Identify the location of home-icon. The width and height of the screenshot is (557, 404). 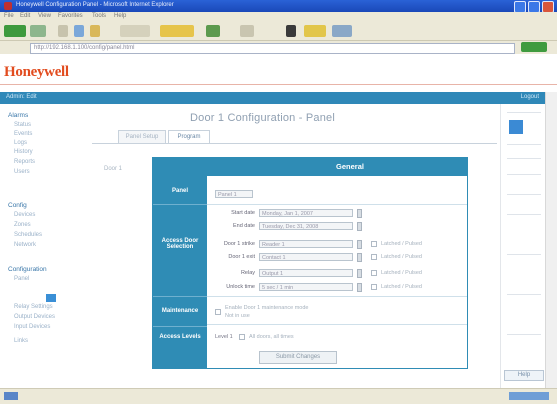
(95, 31).